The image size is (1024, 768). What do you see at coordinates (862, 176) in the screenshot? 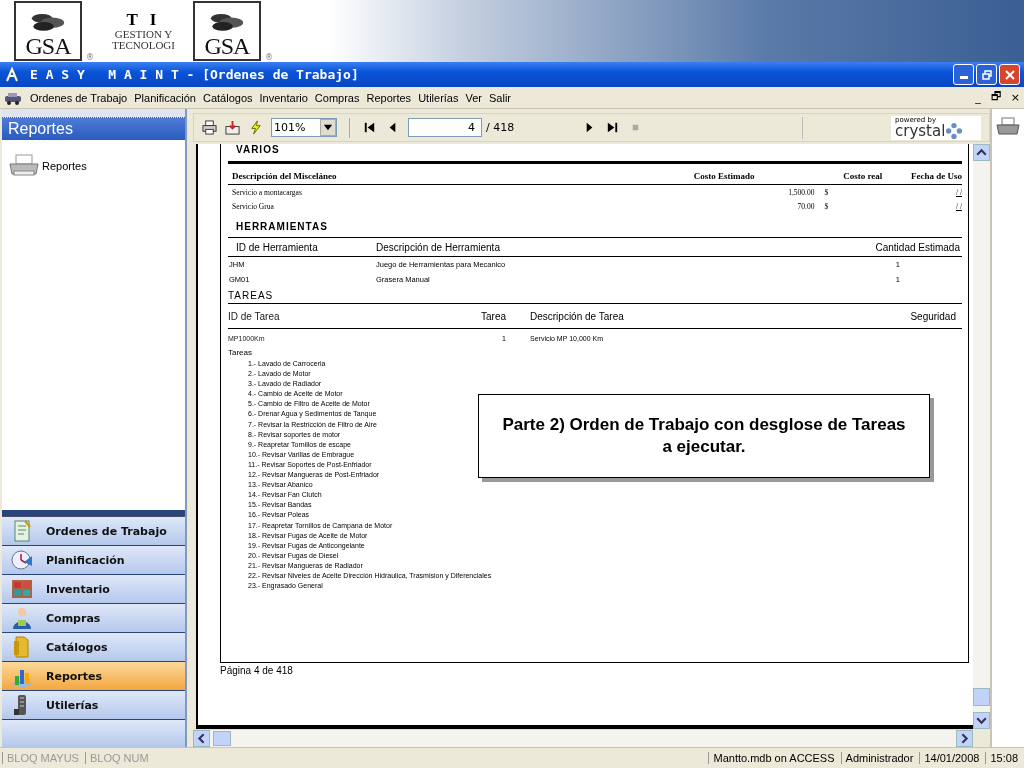
I see `column-header: Costo real` at bounding box center [862, 176].